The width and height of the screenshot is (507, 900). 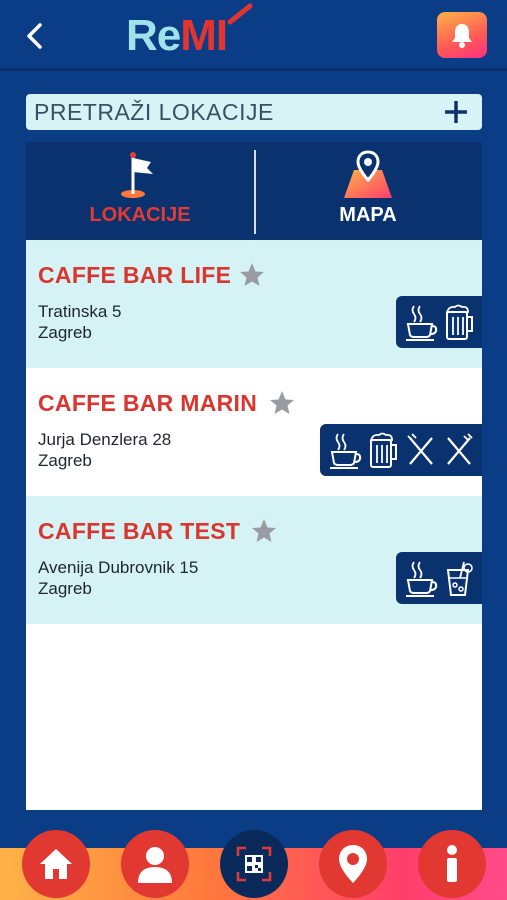 I want to click on tab-lokacije-label: LOKACIJE, so click(x=140, y=215).